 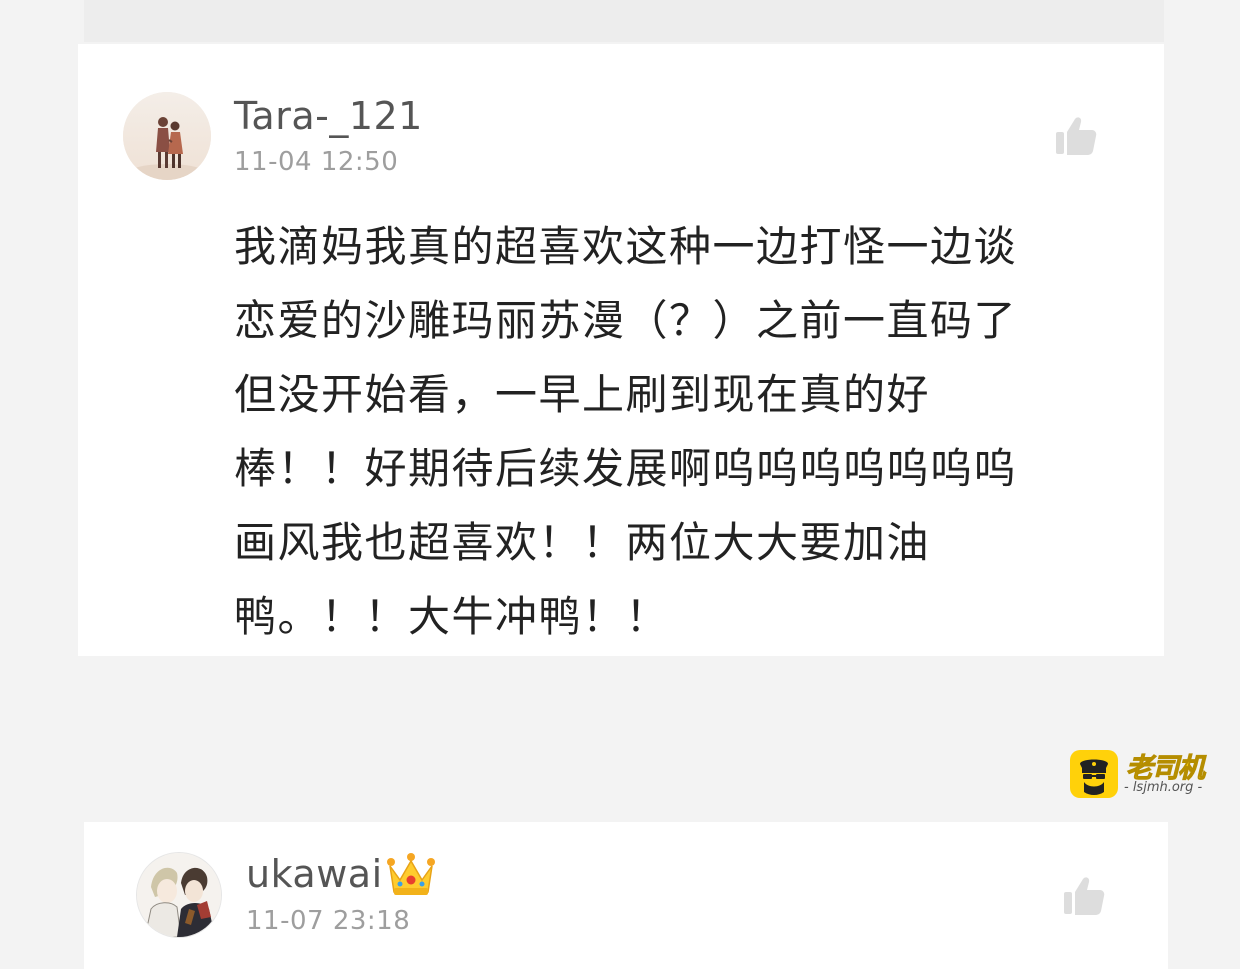 I want to click on avatar-couple-illustration-icon, so click(x=167, y=136).